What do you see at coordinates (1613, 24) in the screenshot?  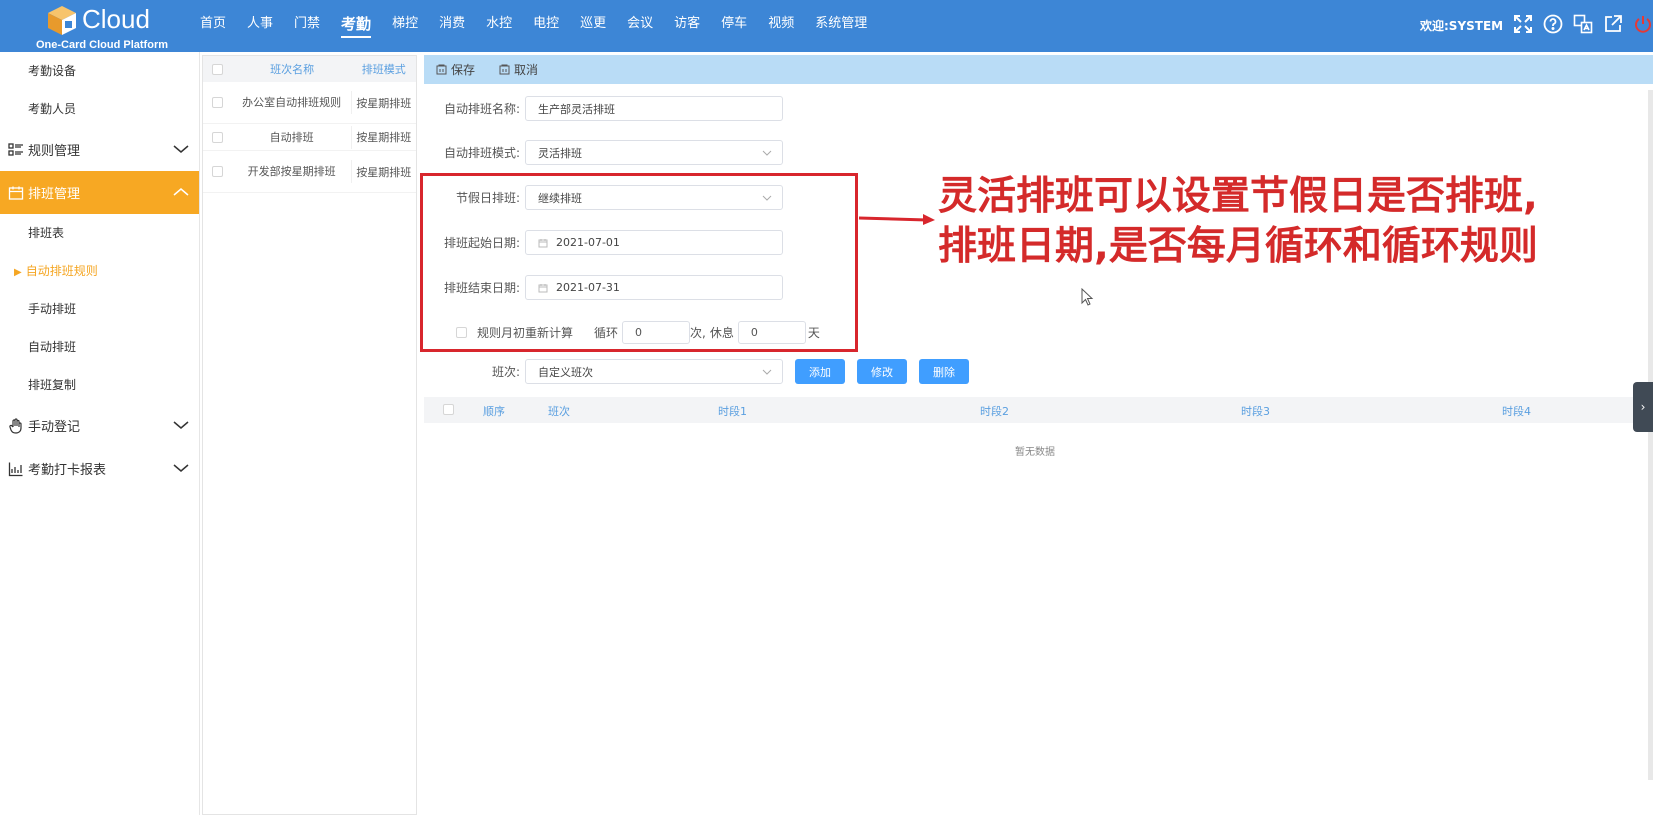 I see `external-link-icon` at bounding box center [1613, 24].